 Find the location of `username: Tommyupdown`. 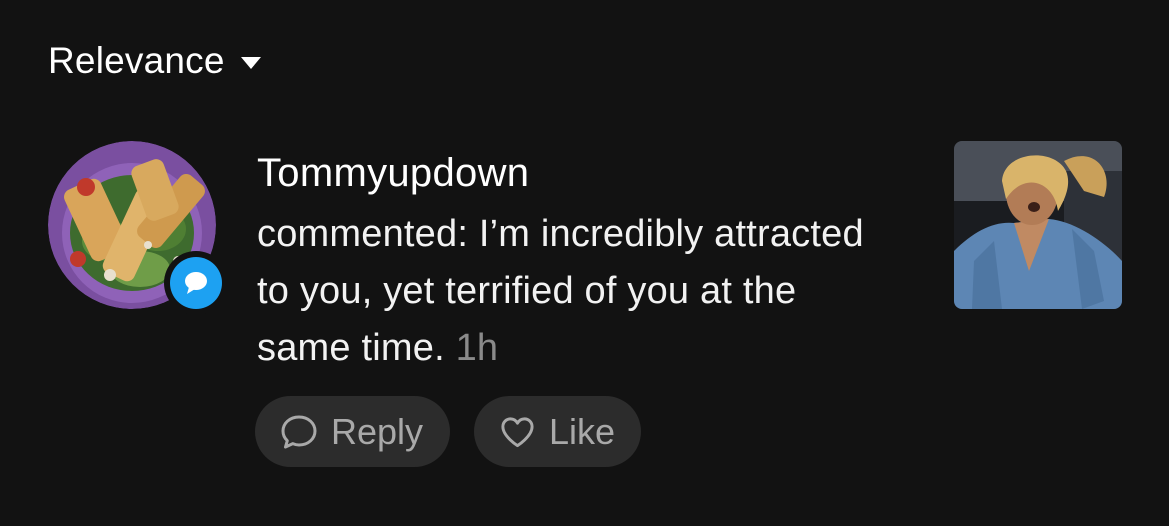

username: Tommyupdown is located at coordinates (582, 173).